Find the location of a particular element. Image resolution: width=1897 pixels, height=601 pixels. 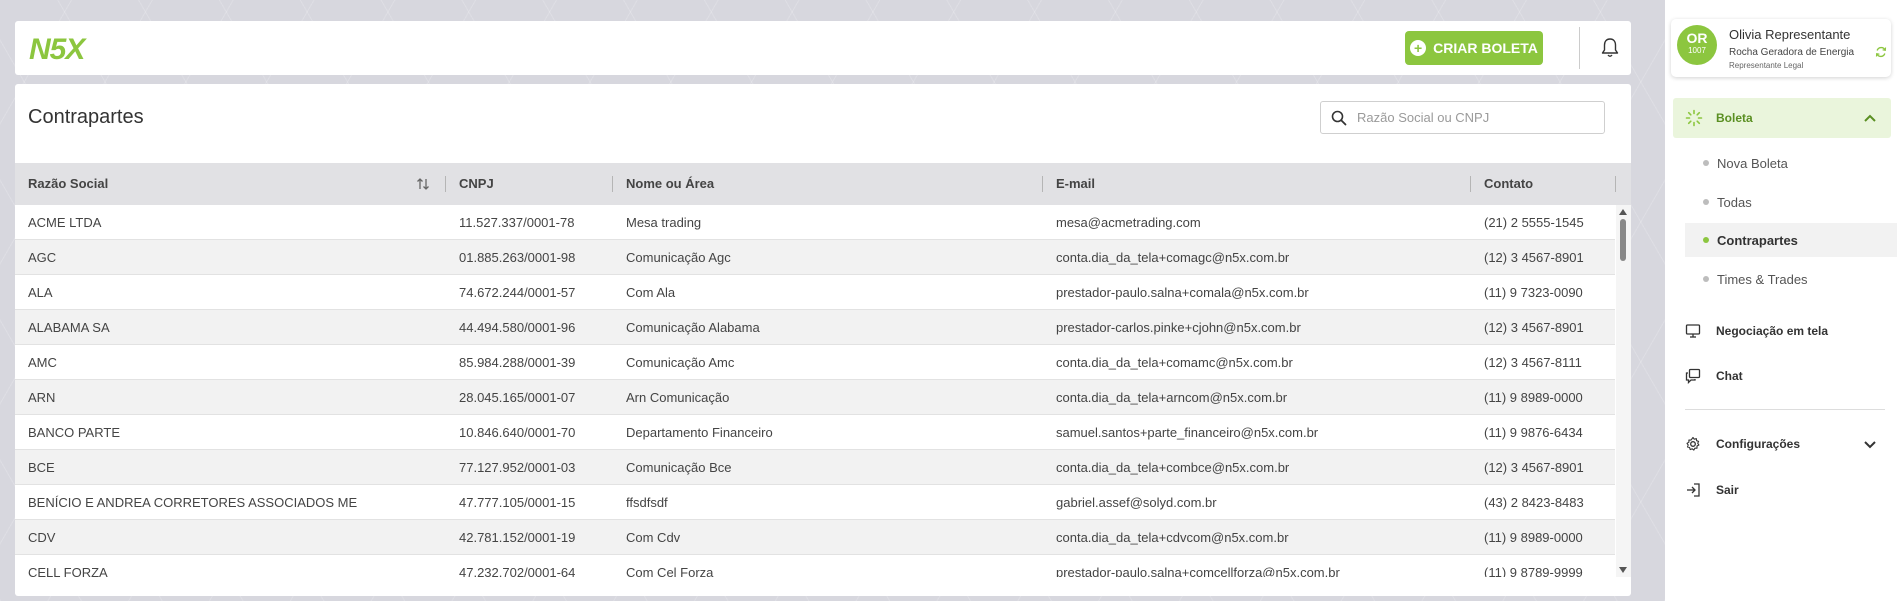

cell-cnpj: 47.777.105/0001-15 is located at coordinates (517, 502).